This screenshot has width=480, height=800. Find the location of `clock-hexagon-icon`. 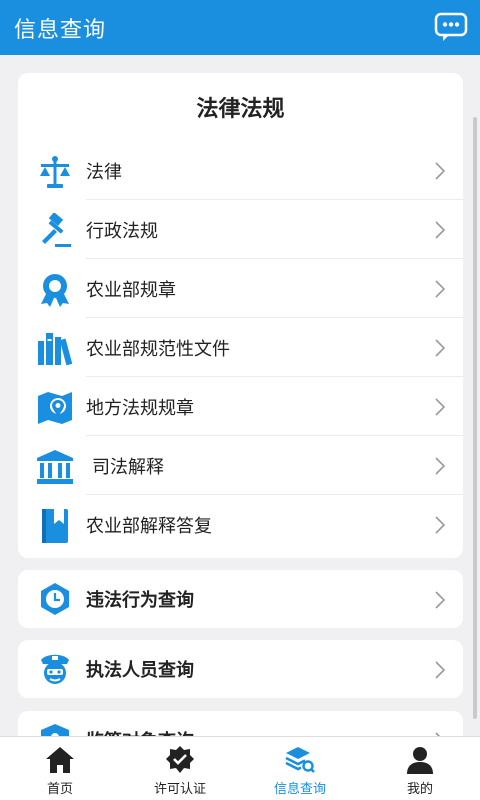

clock-hexagon-icon is located at coordinates (55, 599).